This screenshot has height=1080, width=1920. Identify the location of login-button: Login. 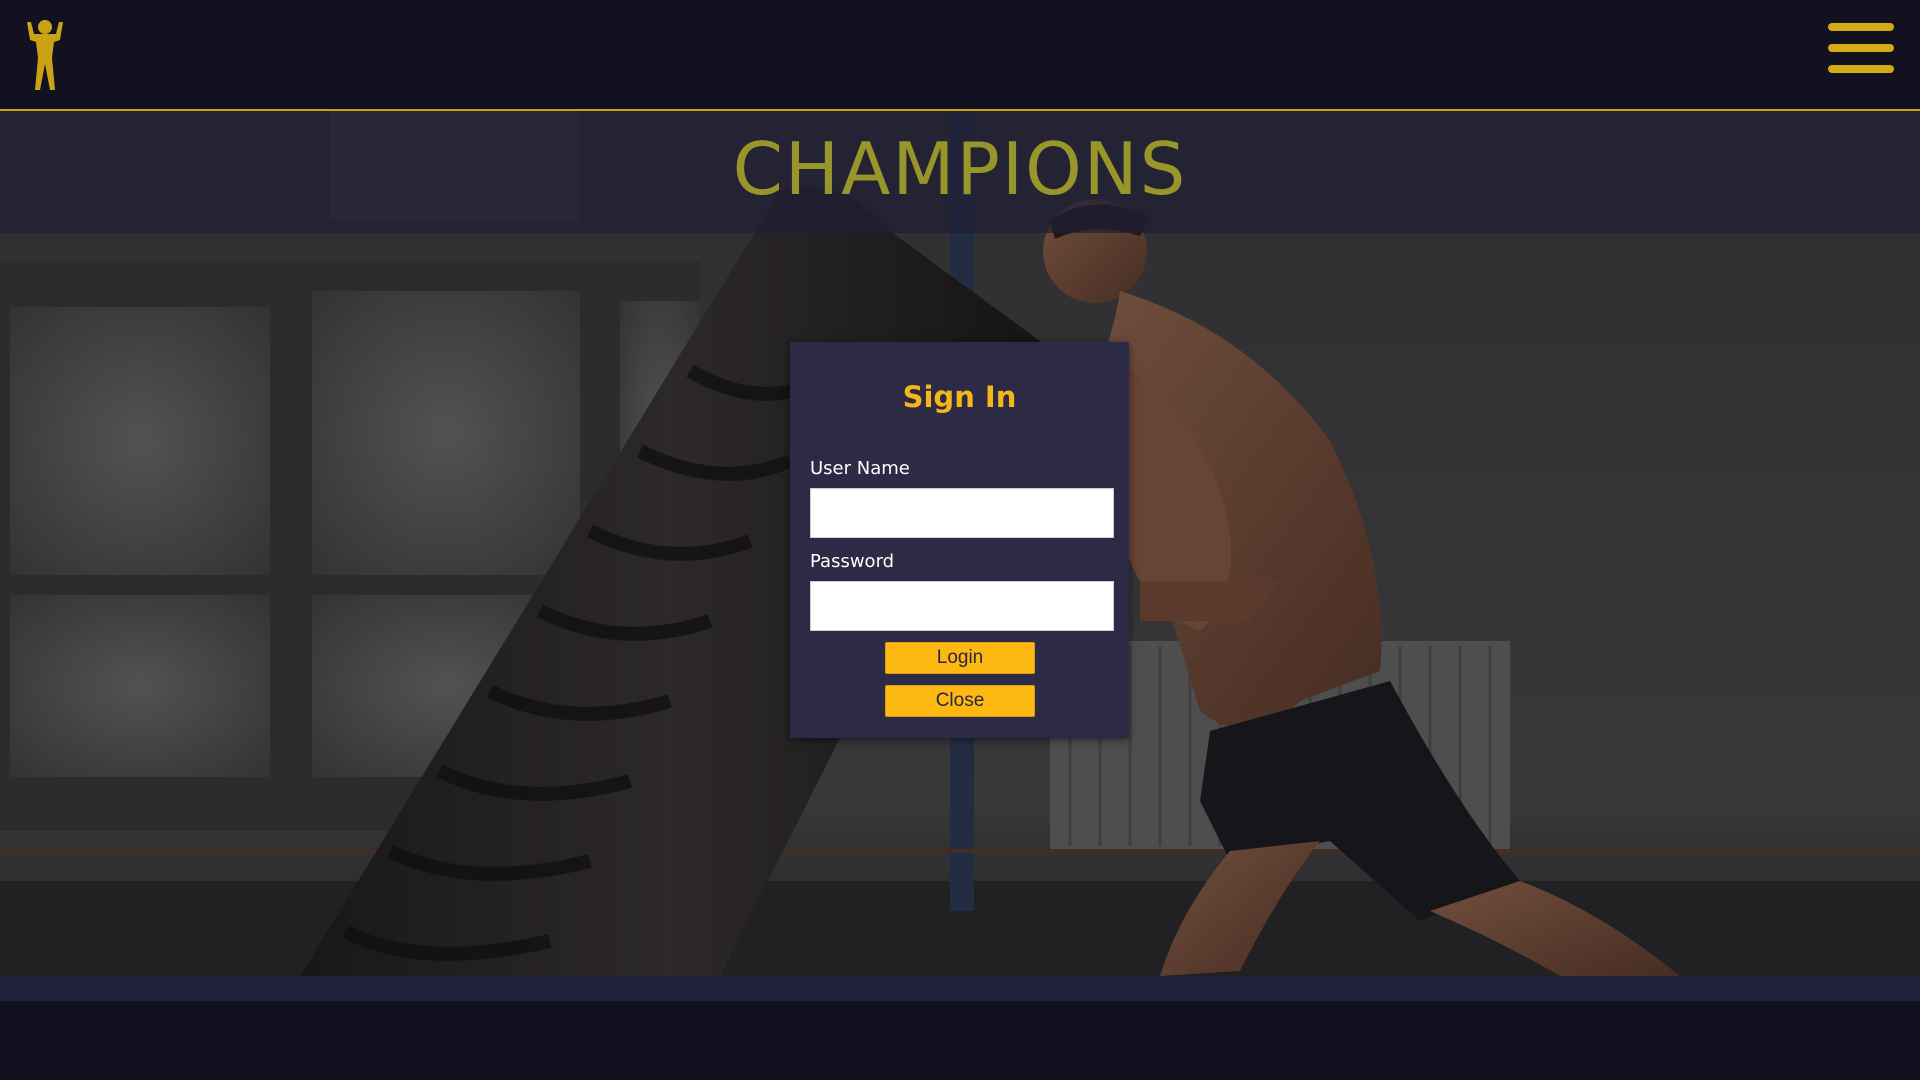
(960, 658).